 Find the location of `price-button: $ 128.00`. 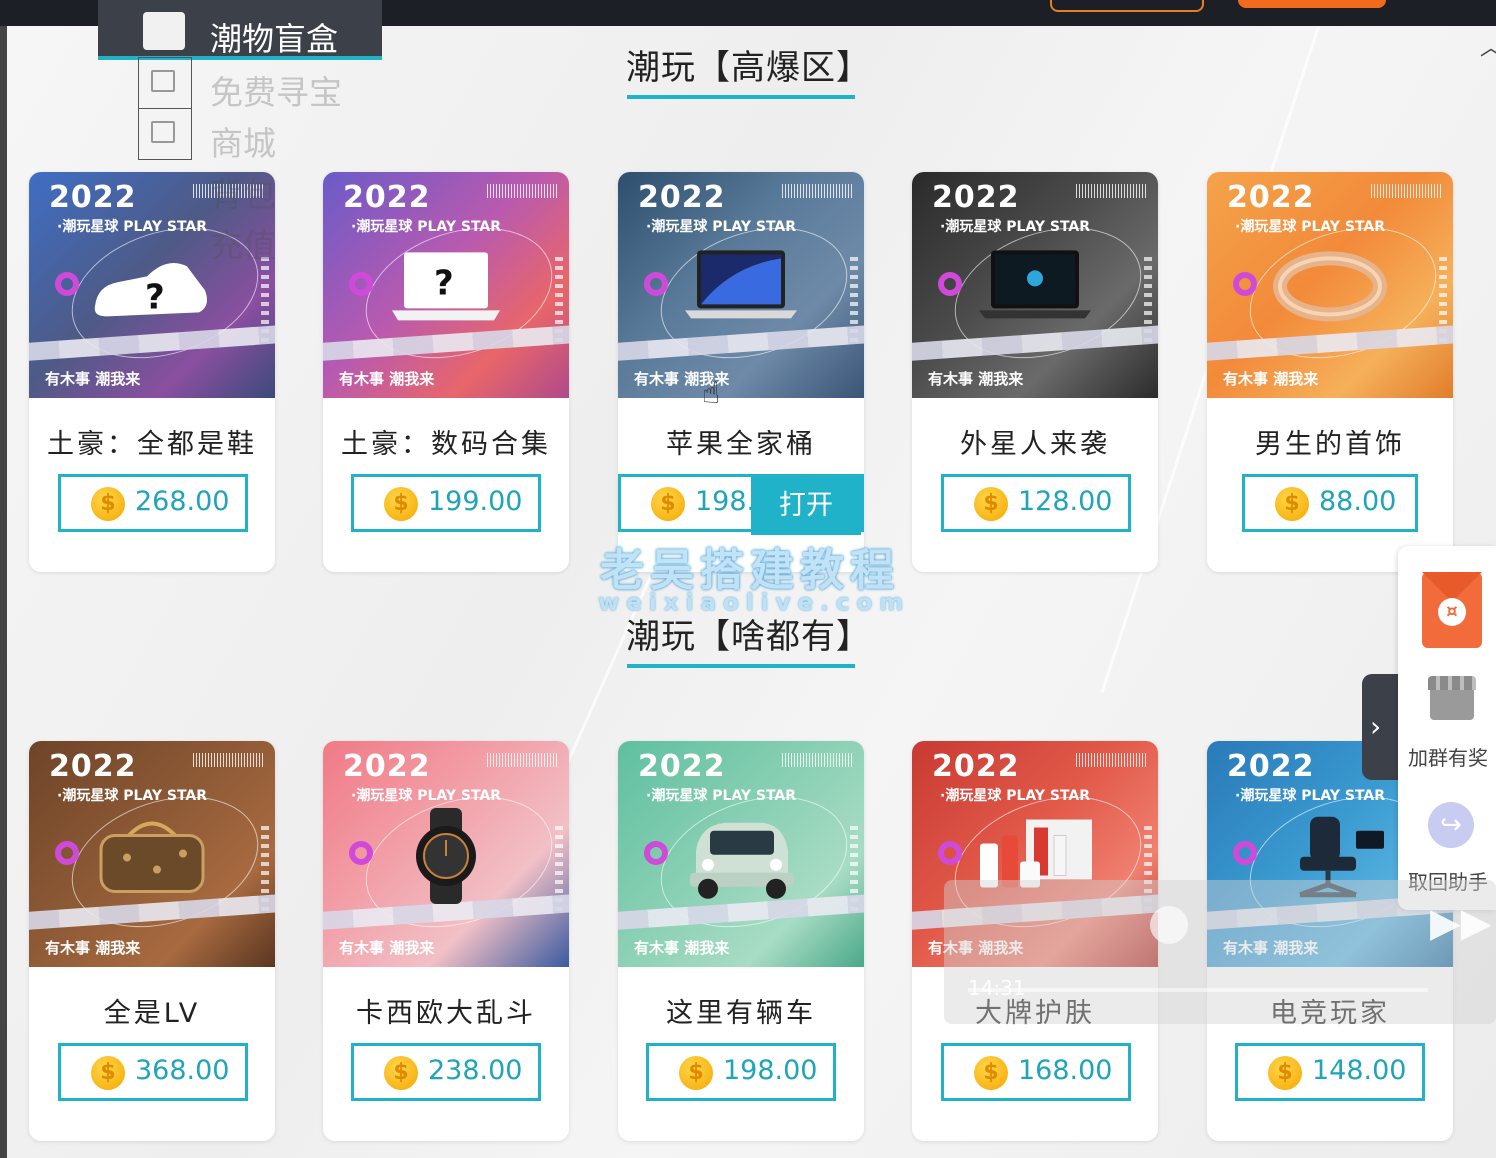

price-button: $ 128.00 is located at coordinates (1036, 503).